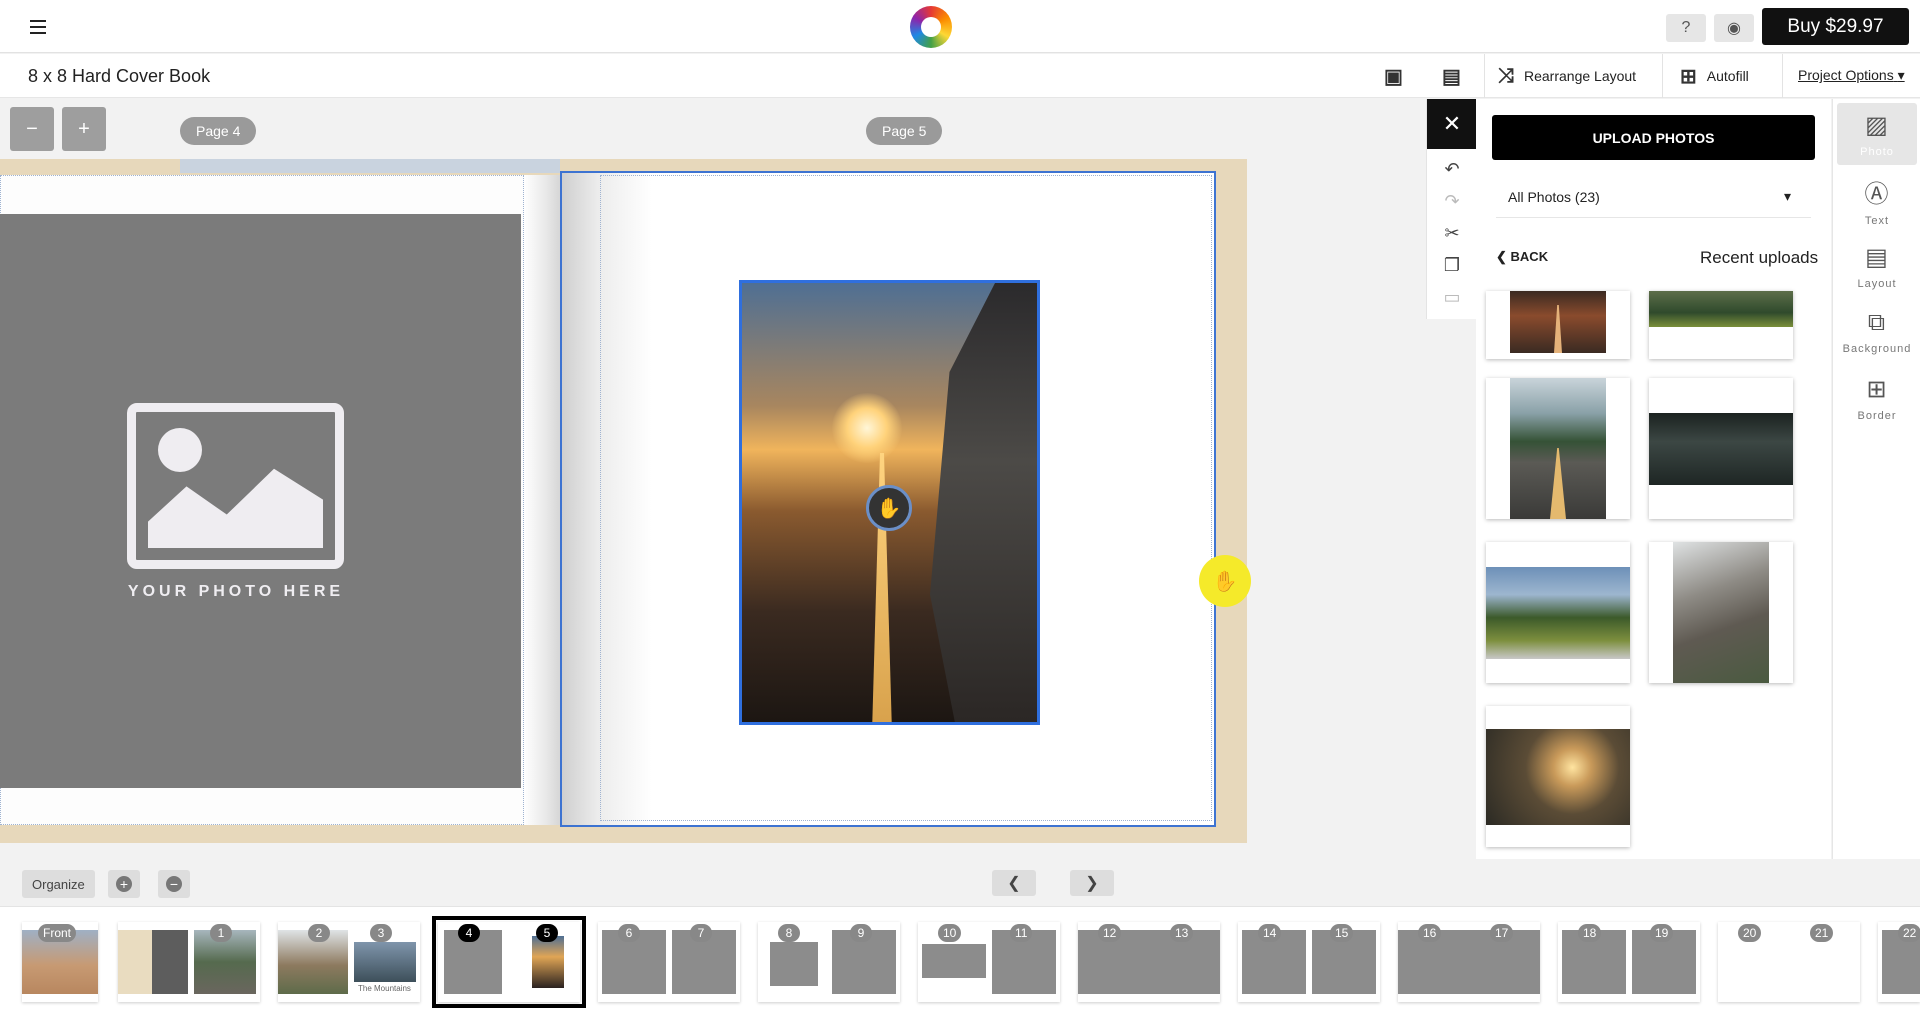 The image size is (1920, 1028). Describe the element at coordinates (1686, 28) in the screenshot. I see `help-icon: ?` at that location.